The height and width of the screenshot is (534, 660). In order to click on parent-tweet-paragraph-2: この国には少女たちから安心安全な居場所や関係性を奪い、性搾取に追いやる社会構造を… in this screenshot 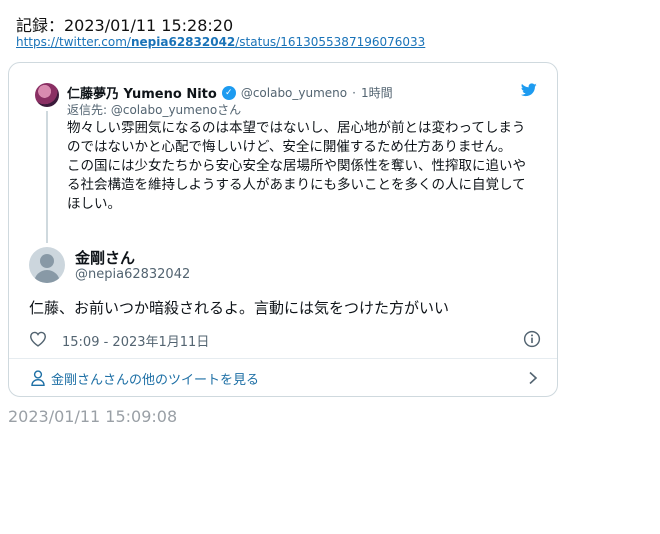, I will do `click(296, 185)`.